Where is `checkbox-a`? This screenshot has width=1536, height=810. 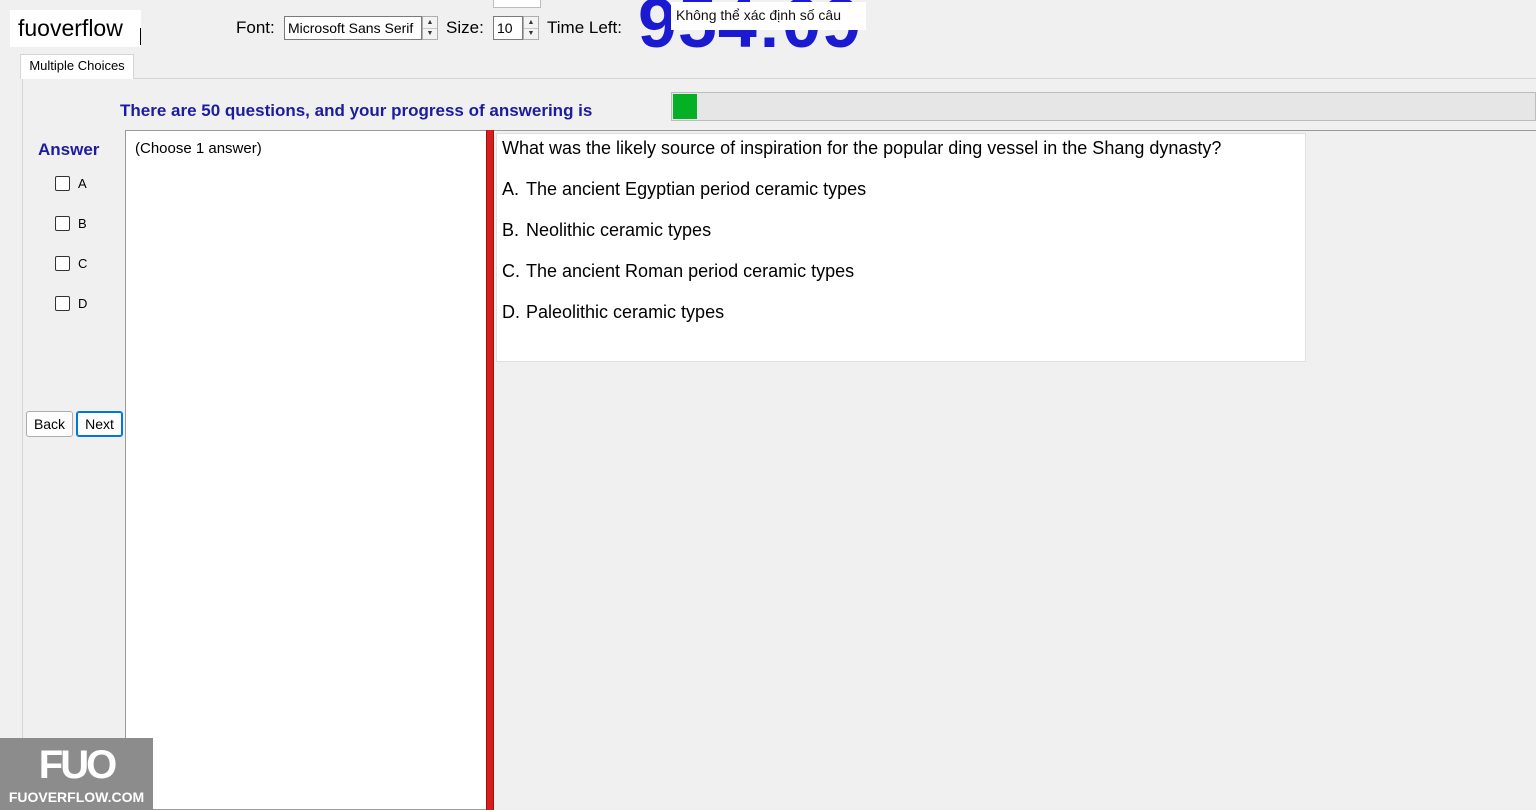
checkbox-a is located at coordinates (62, 183).